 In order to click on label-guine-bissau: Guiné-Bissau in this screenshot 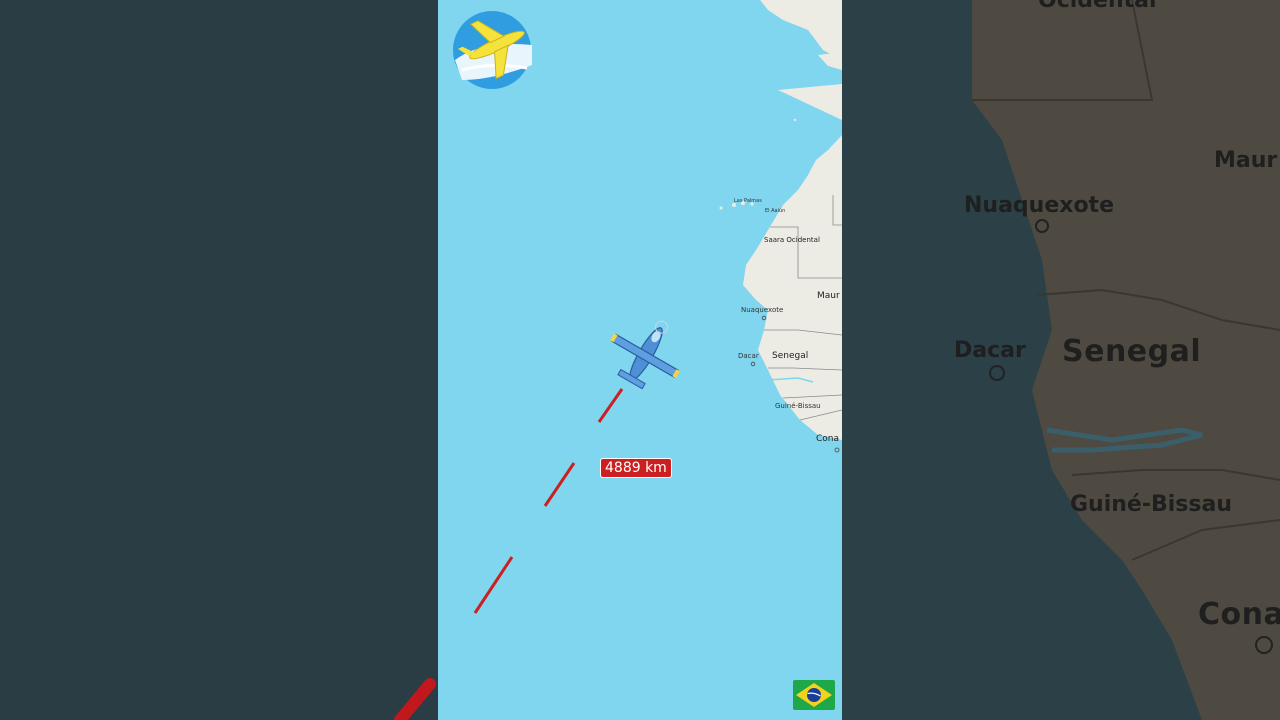, I will do `click(798, 406)`.